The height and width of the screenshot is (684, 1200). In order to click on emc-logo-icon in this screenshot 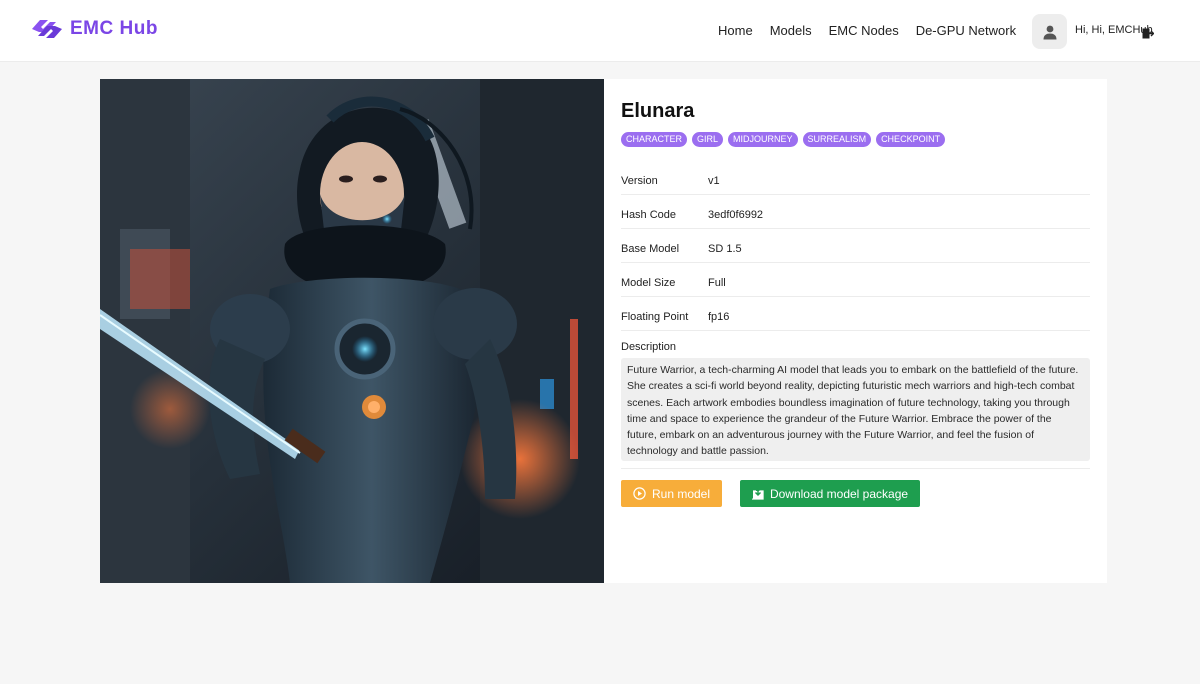, I will do `click(47, 29)`.